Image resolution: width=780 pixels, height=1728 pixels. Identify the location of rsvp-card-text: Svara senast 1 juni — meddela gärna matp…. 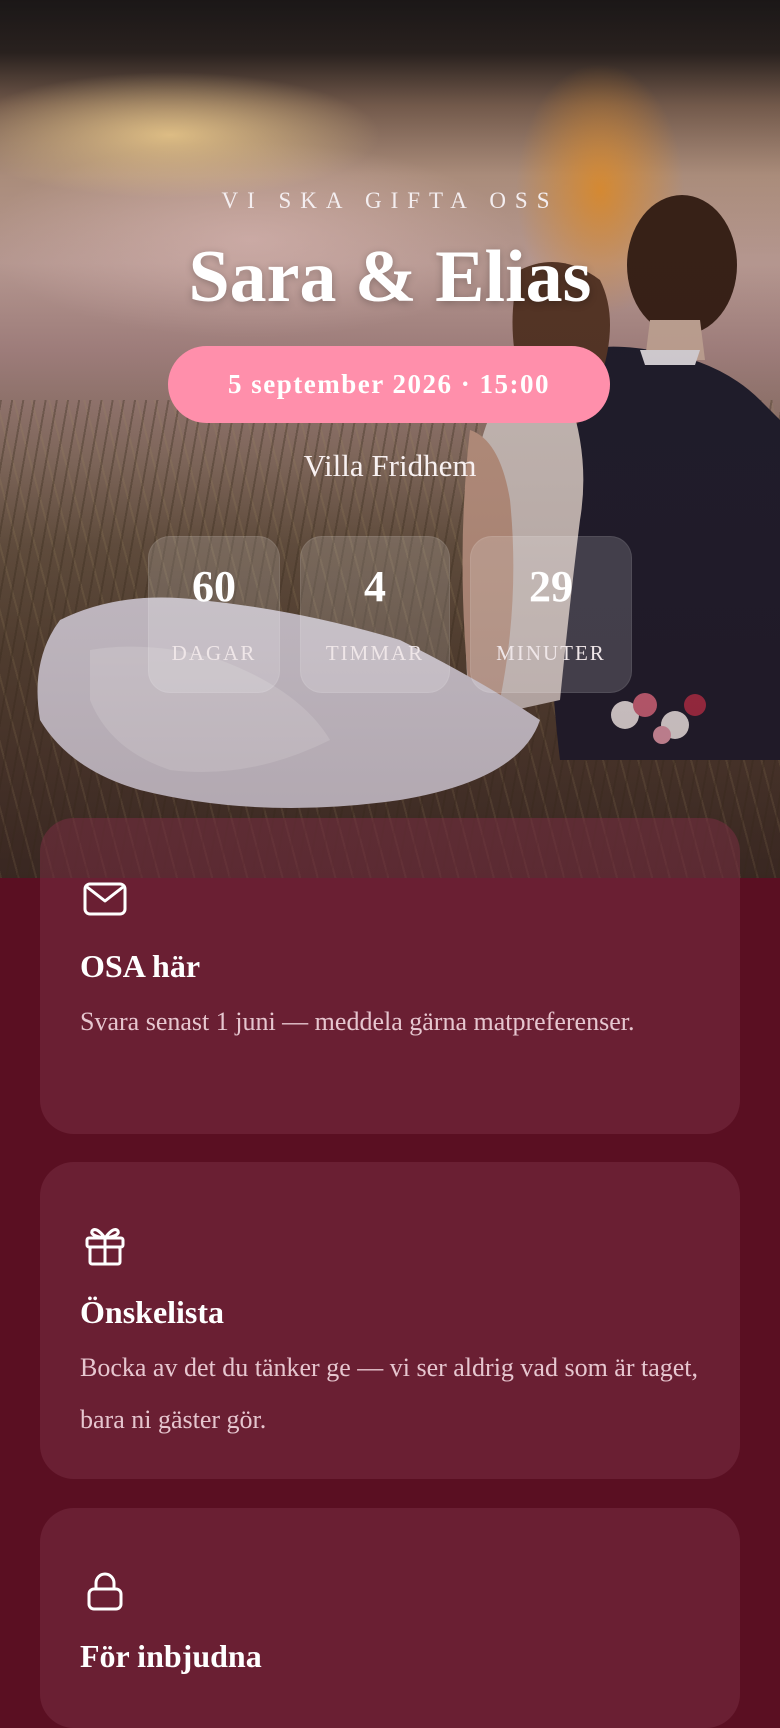
(357, 1021).